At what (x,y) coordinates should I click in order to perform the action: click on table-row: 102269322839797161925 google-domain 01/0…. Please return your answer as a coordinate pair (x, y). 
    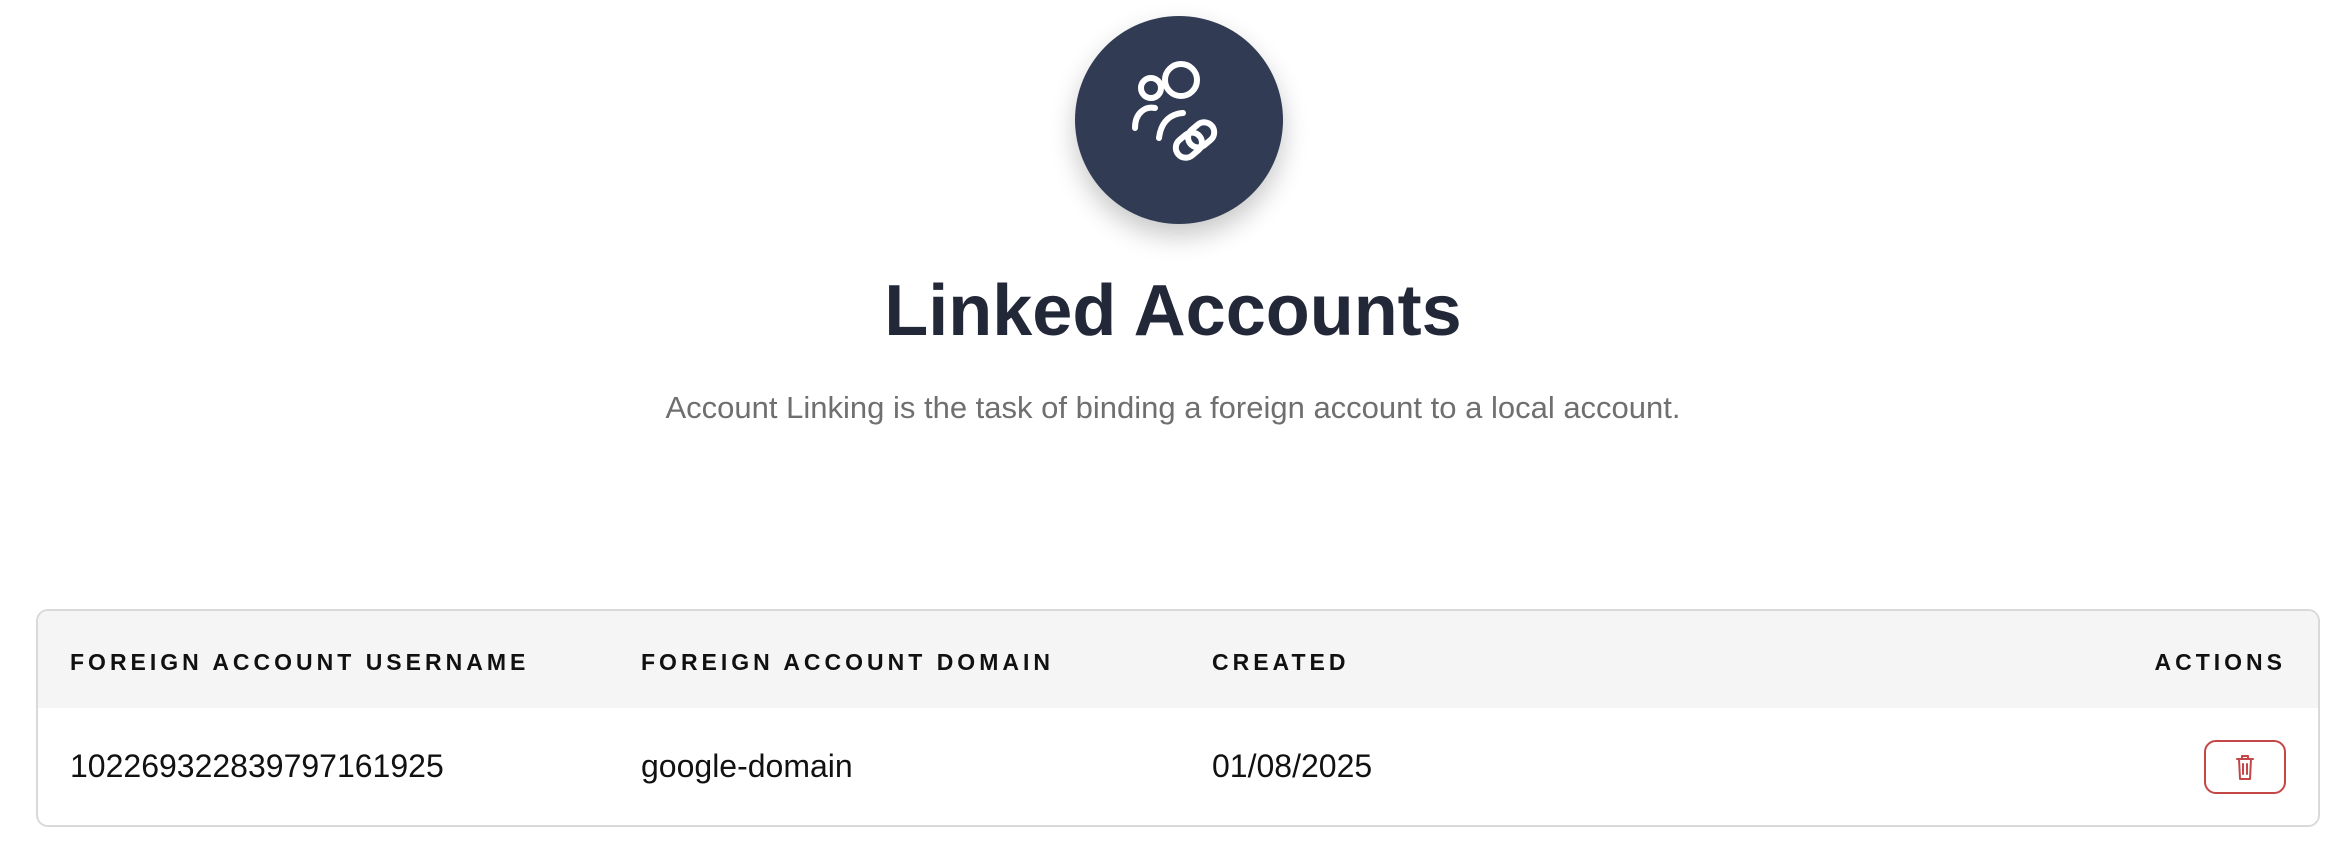
    Looking at the image, I should click on (1178, 766).